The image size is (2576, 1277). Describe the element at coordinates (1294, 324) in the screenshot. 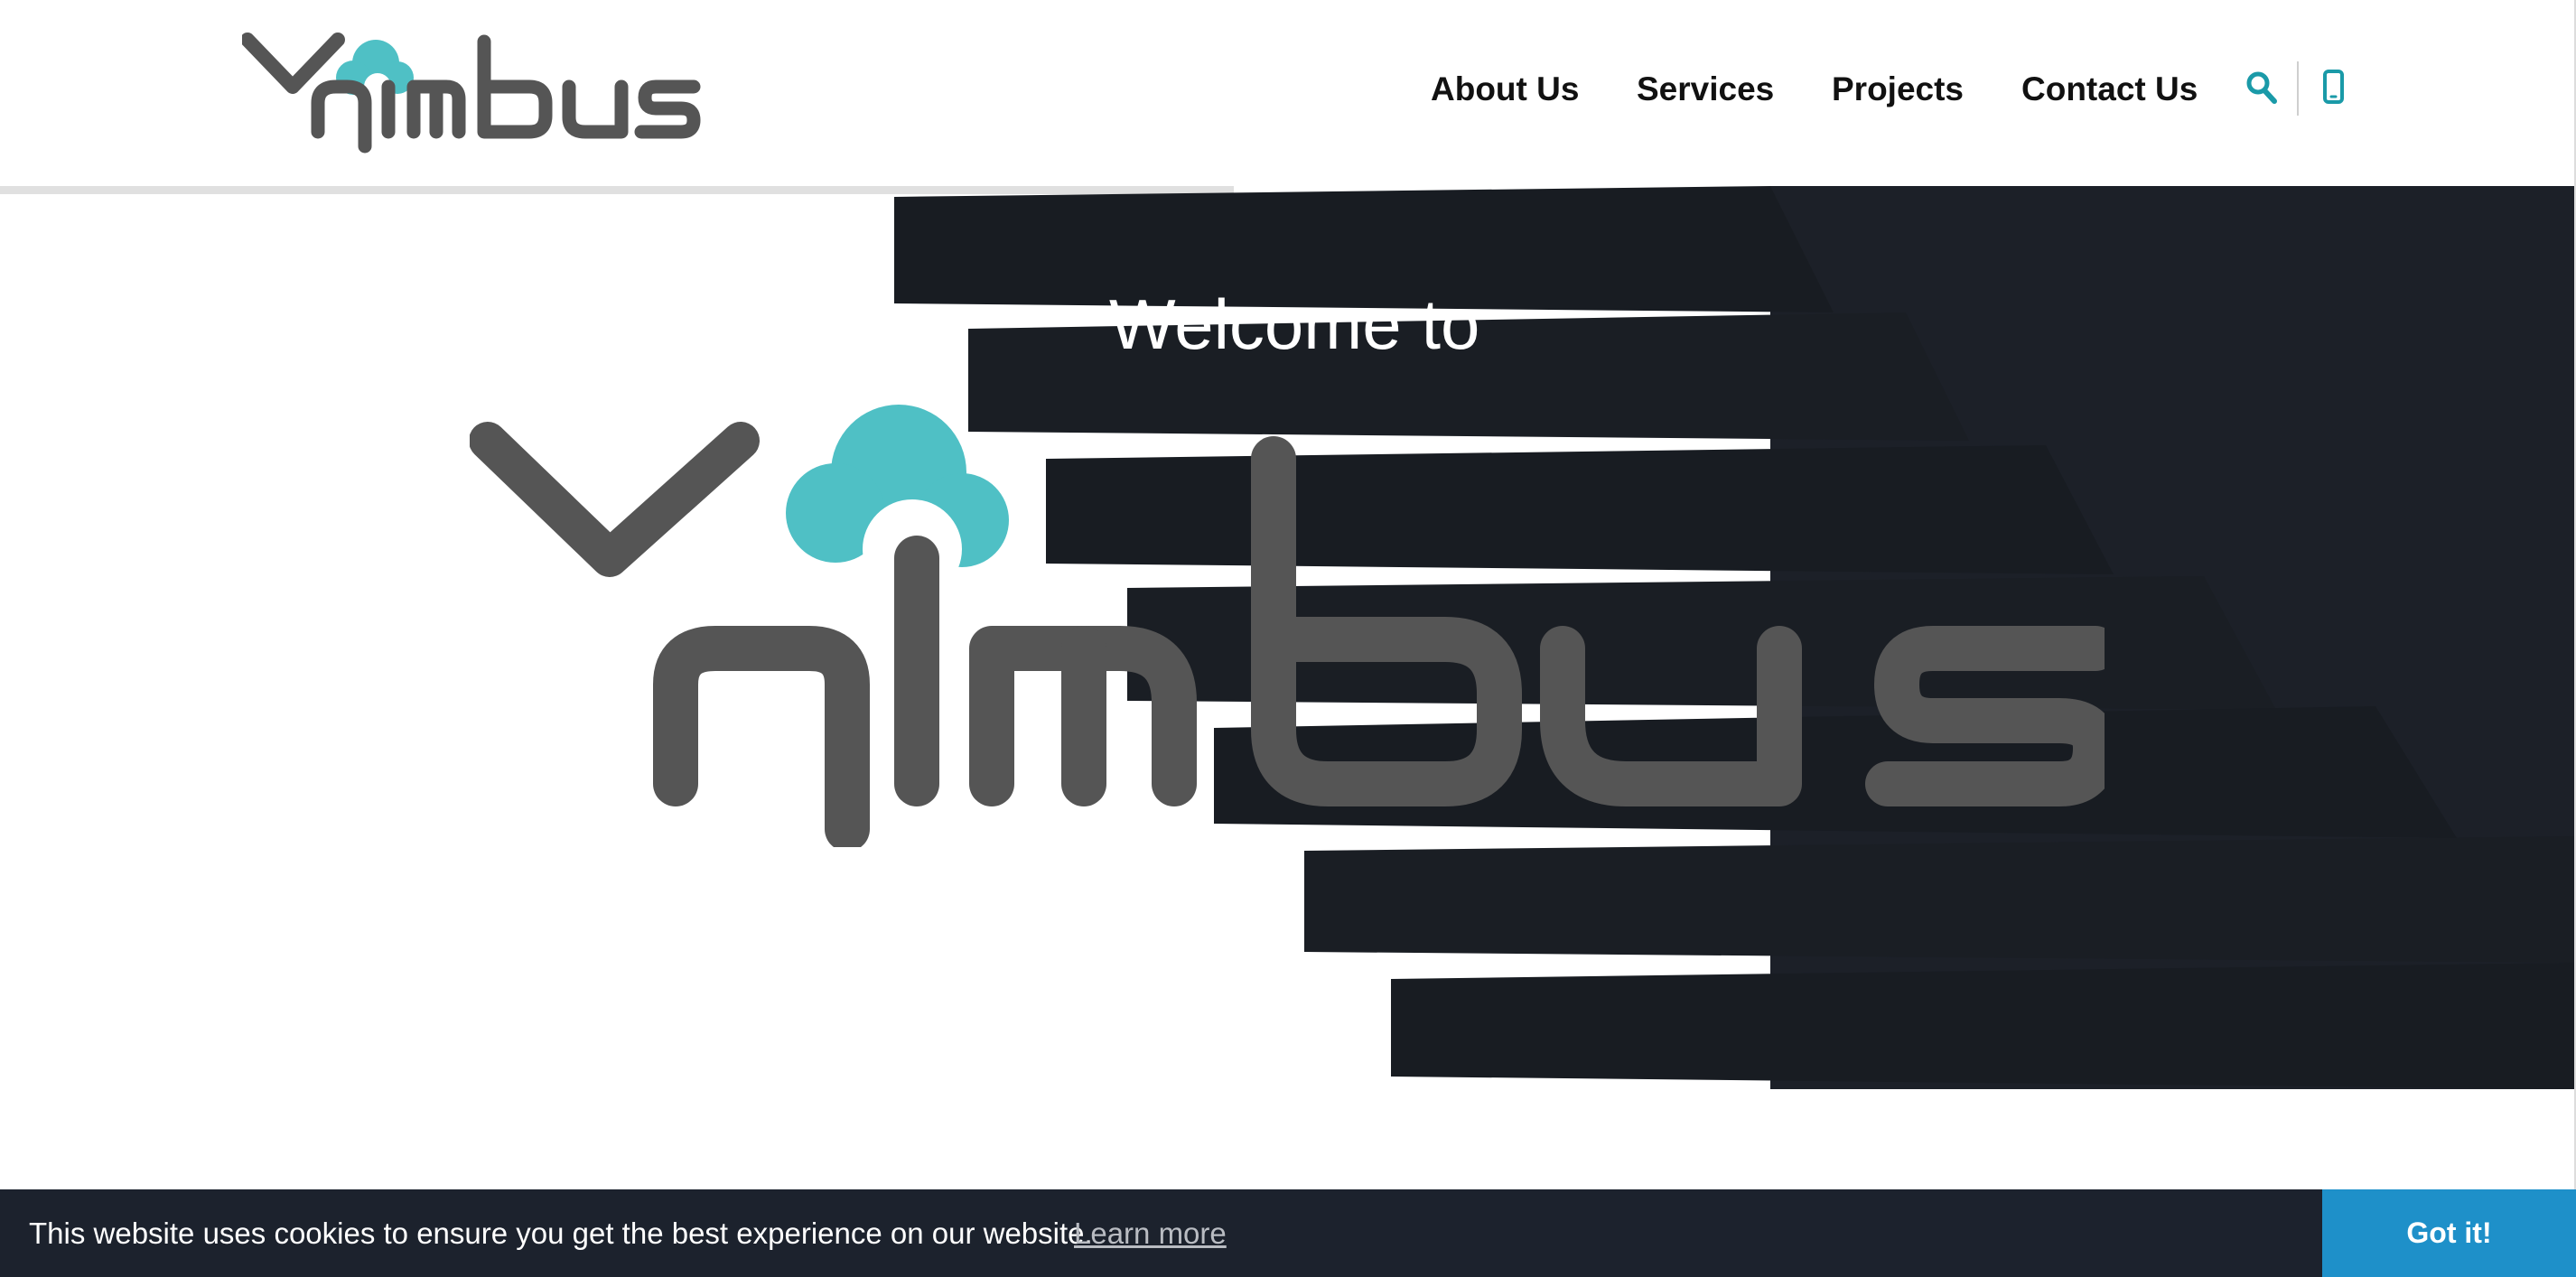

I see `hero-welcome-text: Welcome to` at that location.